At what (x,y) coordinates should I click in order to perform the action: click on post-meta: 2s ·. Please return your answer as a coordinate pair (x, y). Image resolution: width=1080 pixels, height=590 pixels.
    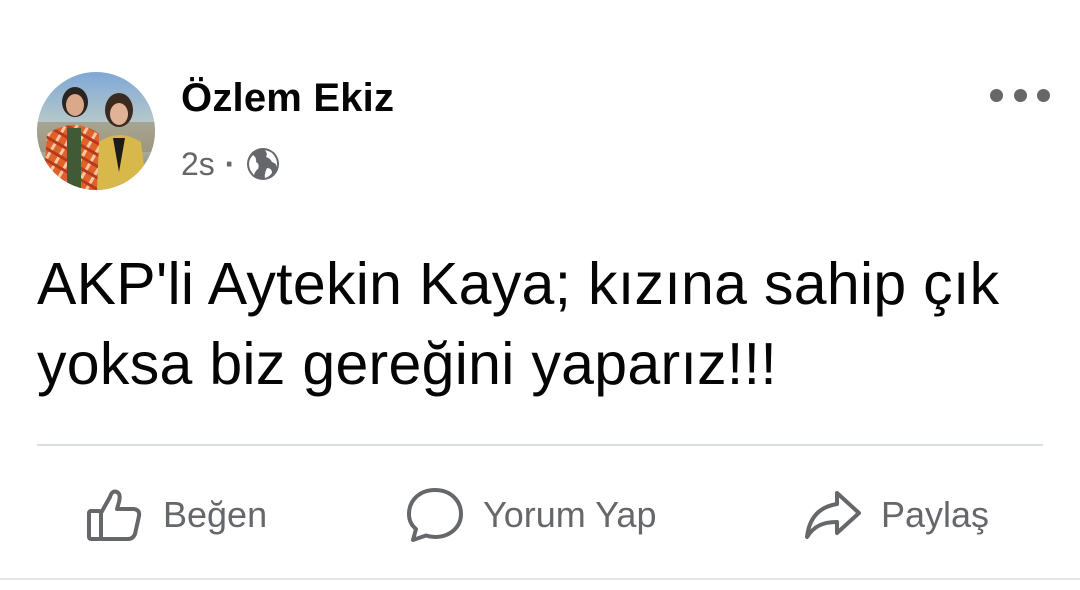
    Looking at the image, I should click on (231, 164).